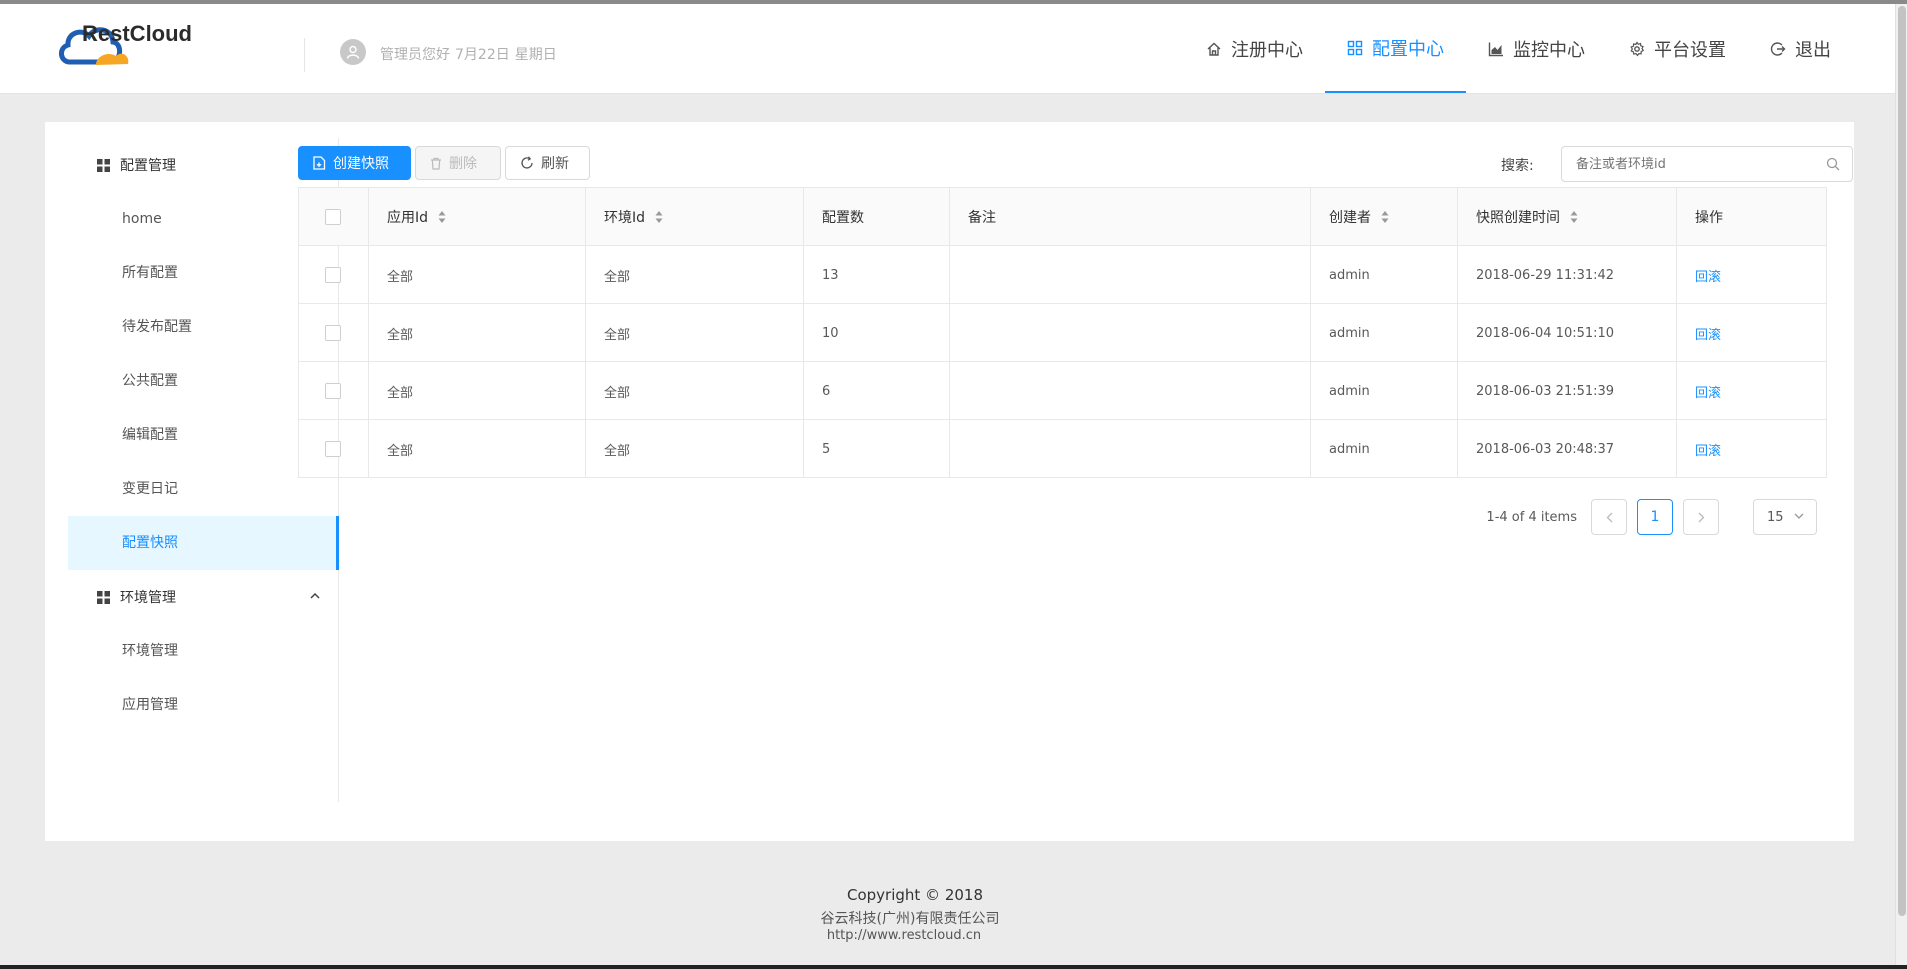  What do you see at coordinates (319, 163) in the screenshot?
I see `file-add-icon` at bounding box center [319, 163].